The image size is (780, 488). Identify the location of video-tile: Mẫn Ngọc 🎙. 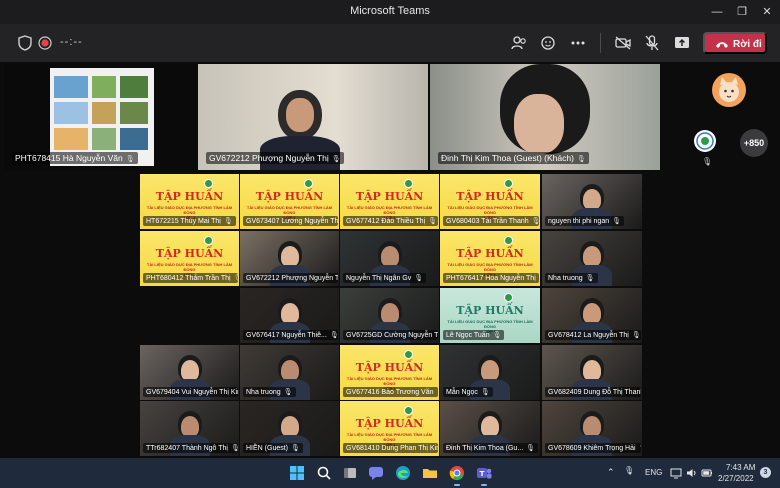
(490, 372).